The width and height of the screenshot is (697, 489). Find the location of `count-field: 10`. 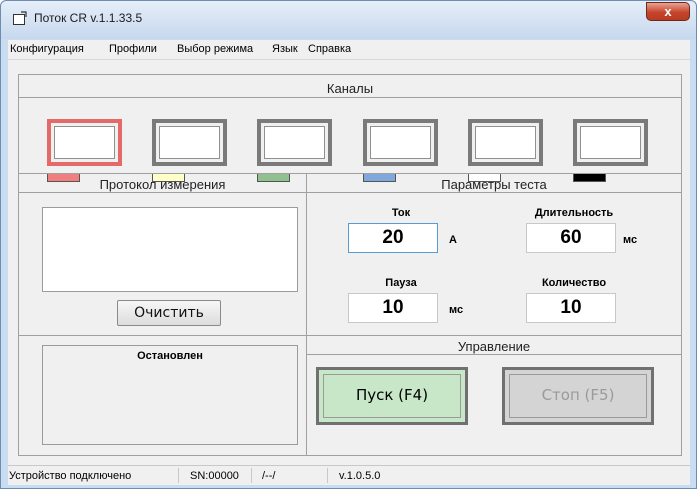

count-field: 10 is located at coordinates (571, 308).